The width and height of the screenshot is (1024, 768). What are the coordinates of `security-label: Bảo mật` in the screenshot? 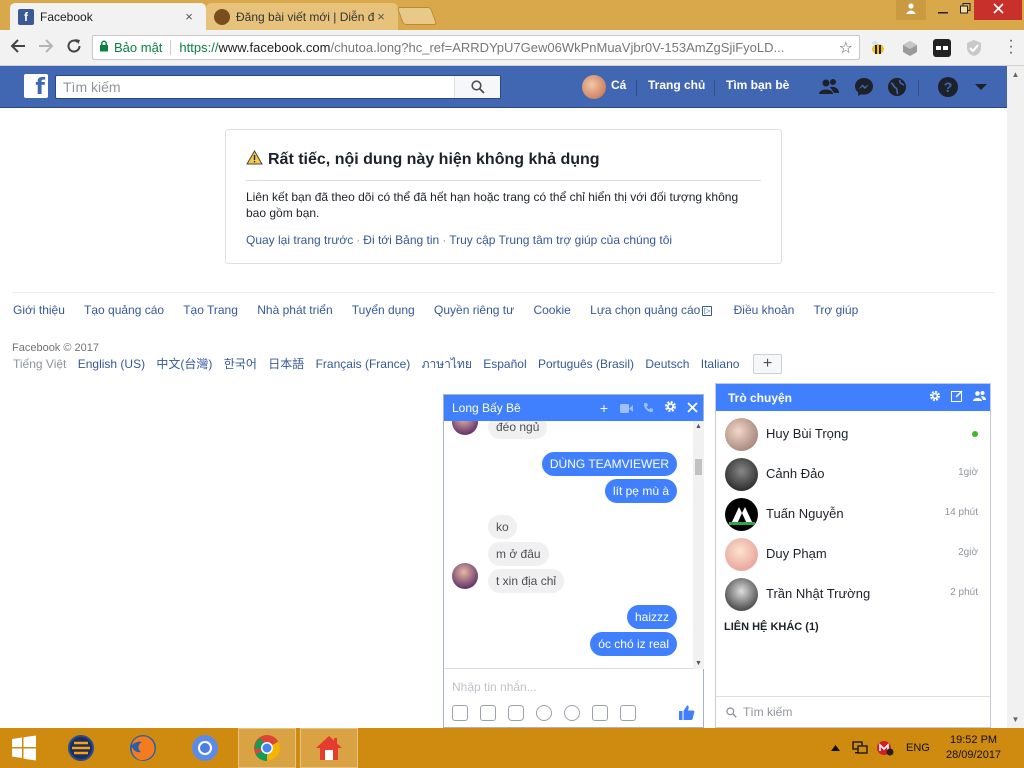 It's located at (143, 47).